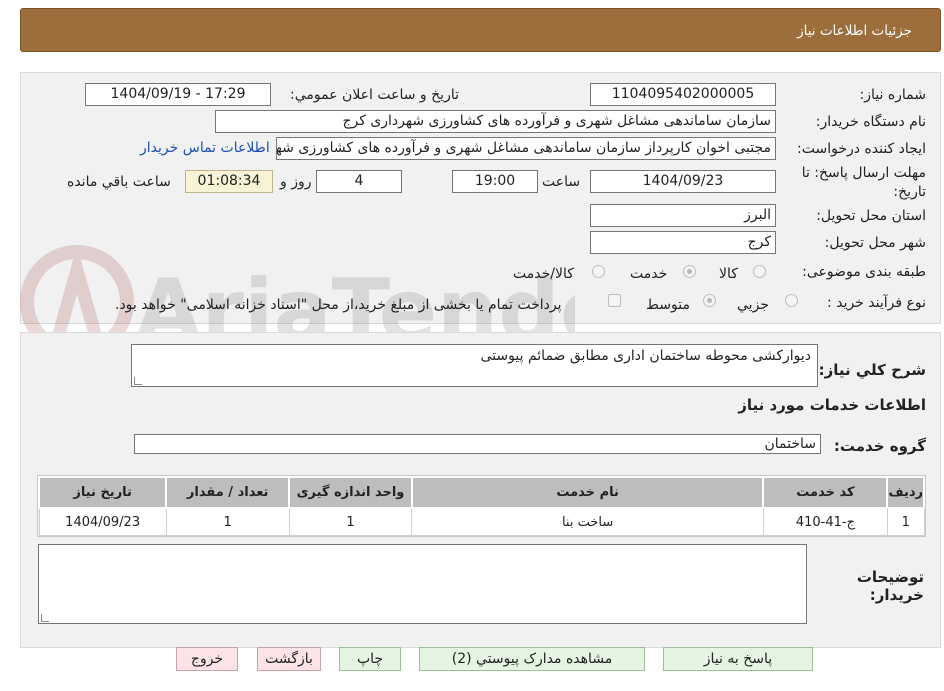 The height and width of the screenshot is (691, 944). I want to click on process-small-radio, so click(791, 300).